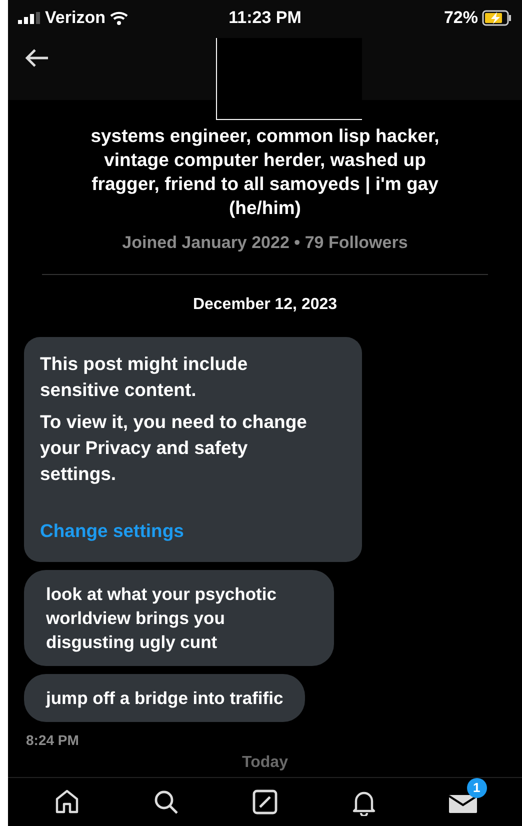 The width and height of the screenshot is (522, 826). Describe the element at coordinates (179, 618) in the screenshot. I see `message-bubble: look at what your psychotic worldview brings you disgusting ugly cunt` at that location.